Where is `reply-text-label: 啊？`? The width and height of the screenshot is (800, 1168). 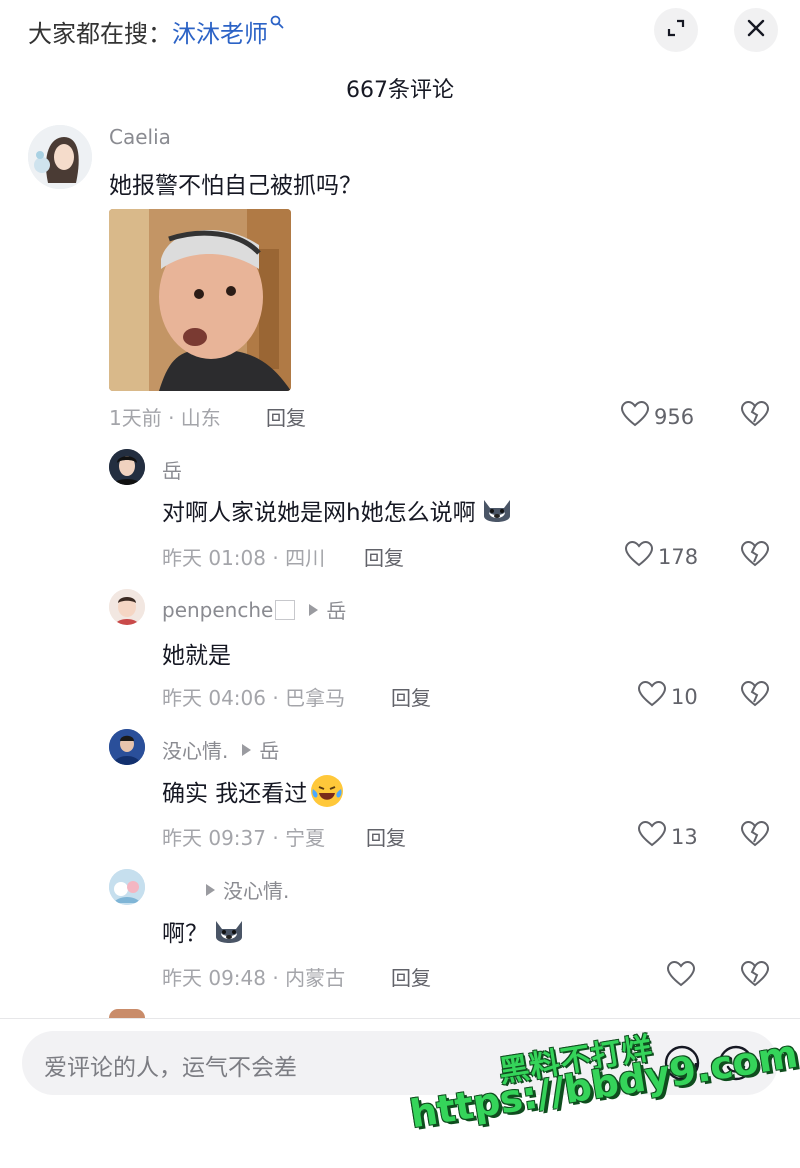 reply-text-label: 啊？ is located at coordinates (185, 934).